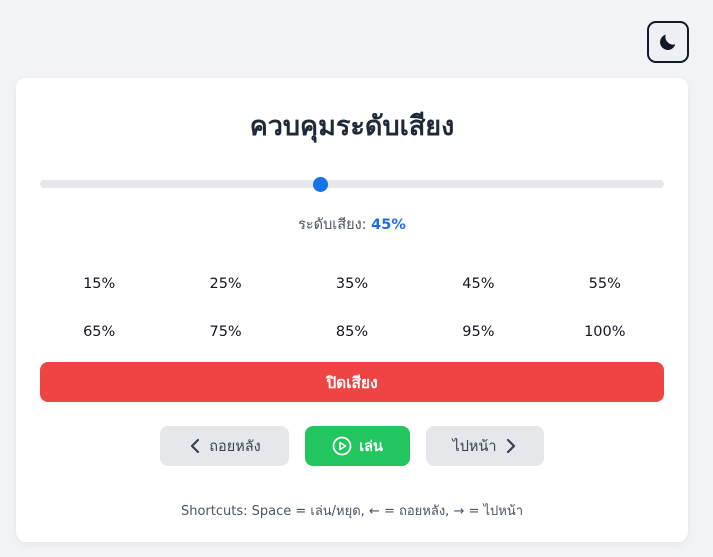  Describe the element at coordinates (371, 446) in the screenshot. I see `play-button-label: เล่น` at that location.